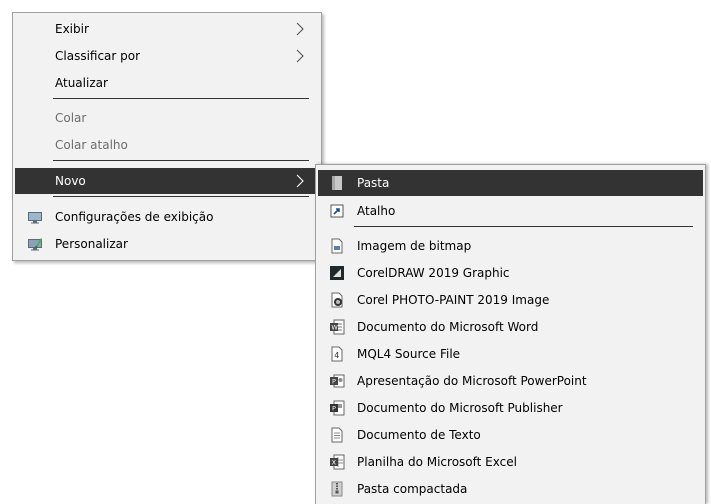 The image size is (711, 504). I want to click on menu-item-label: Atualizar, so click(81, 83).